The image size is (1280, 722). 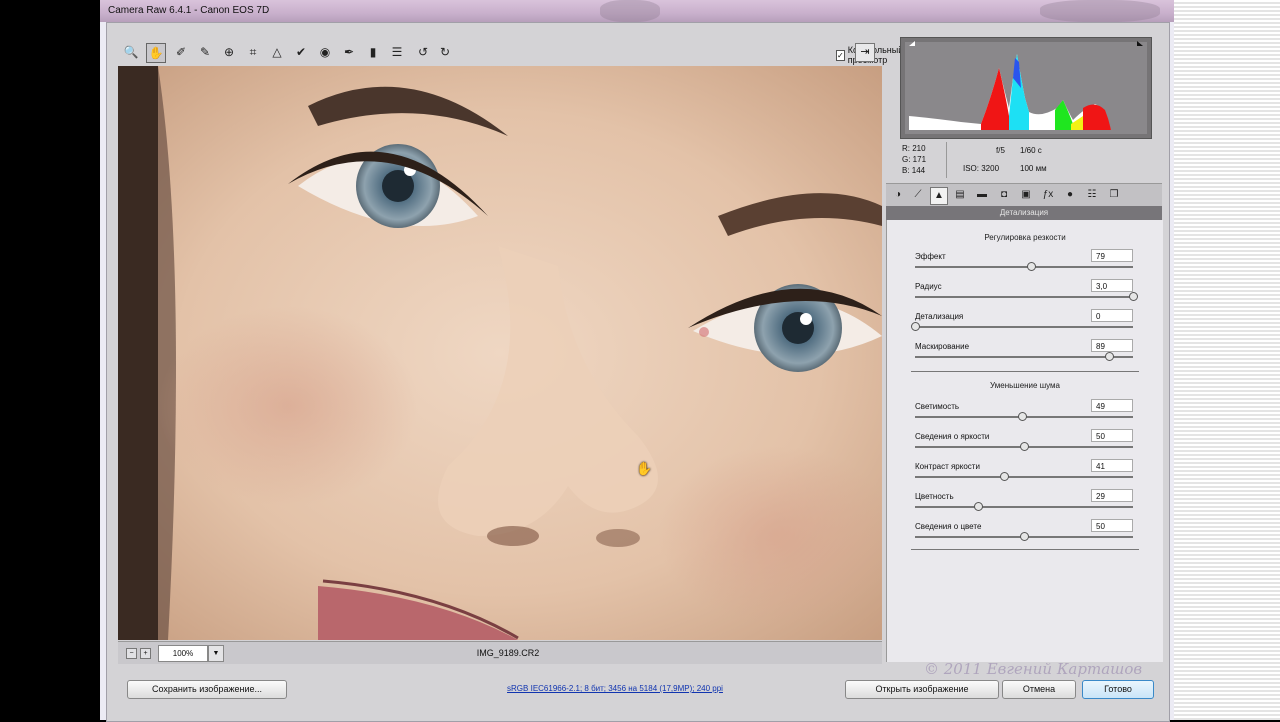 I want to click on slider-label: Детализация, so click(x=939, y=316).